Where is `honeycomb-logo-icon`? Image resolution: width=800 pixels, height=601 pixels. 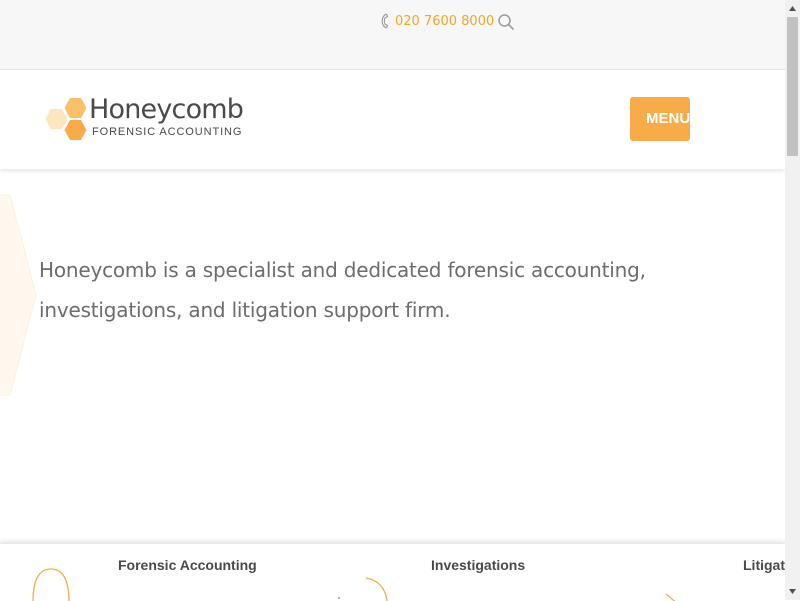
honeycomb-logo-icon is located at coordinates (66, 119).